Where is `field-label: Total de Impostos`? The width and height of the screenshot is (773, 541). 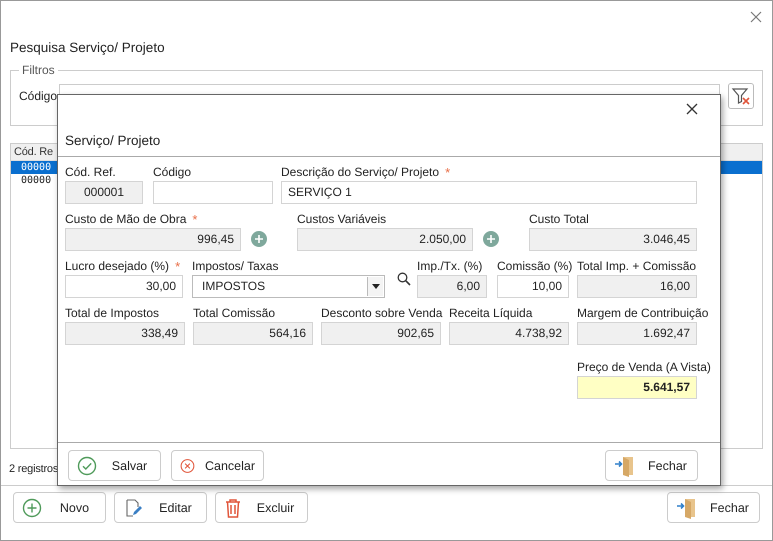 field-label: Total de Impostos is located at coordinates (112, 313).